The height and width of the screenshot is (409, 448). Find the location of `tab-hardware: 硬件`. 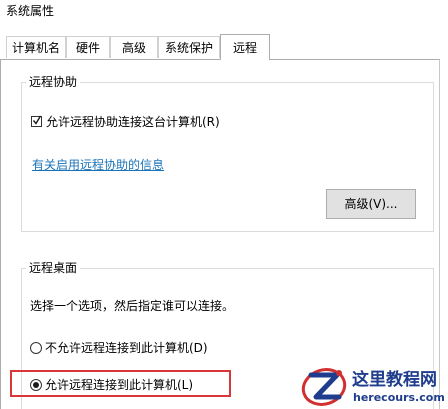

tab-hardware: 硬件 is located at coordinates (88, 47).